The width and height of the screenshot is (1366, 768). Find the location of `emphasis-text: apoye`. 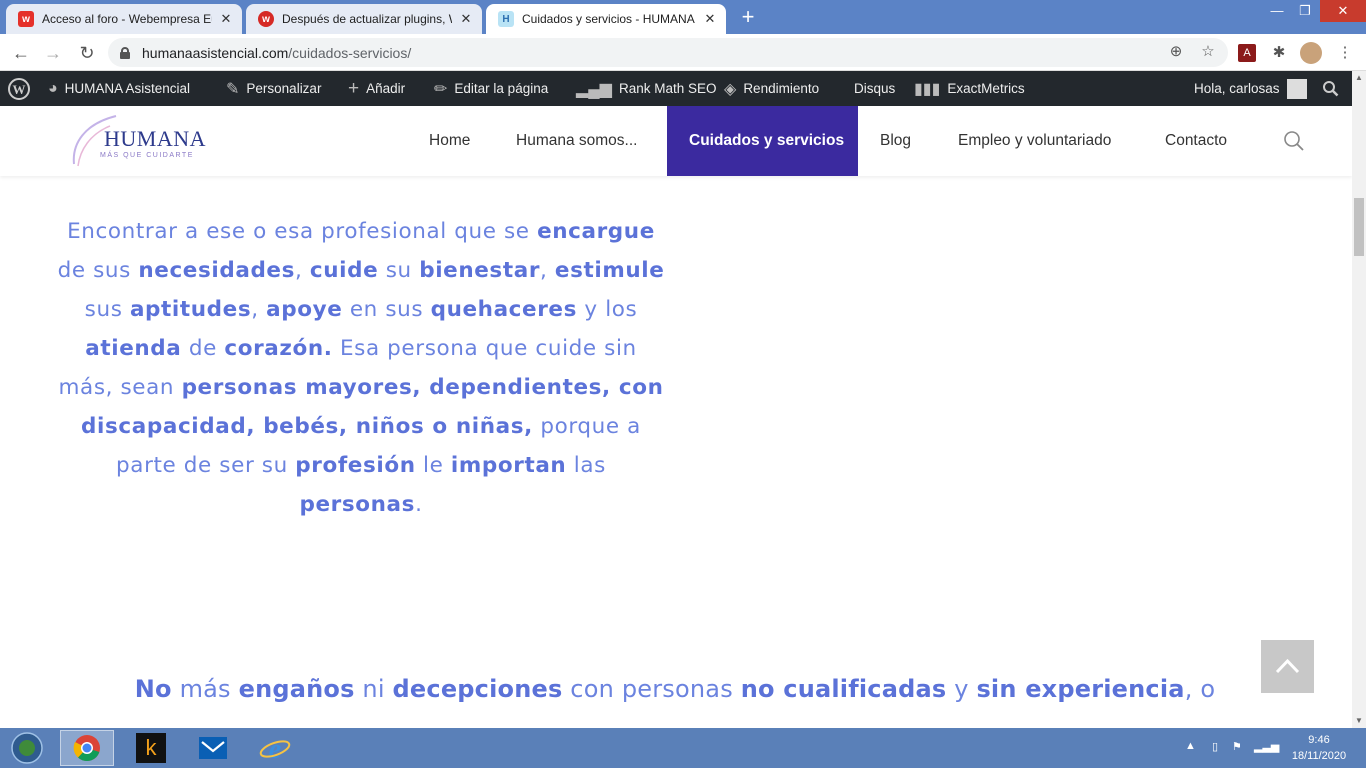

emphasis-text: apoye is located at coordinates (304, 309).